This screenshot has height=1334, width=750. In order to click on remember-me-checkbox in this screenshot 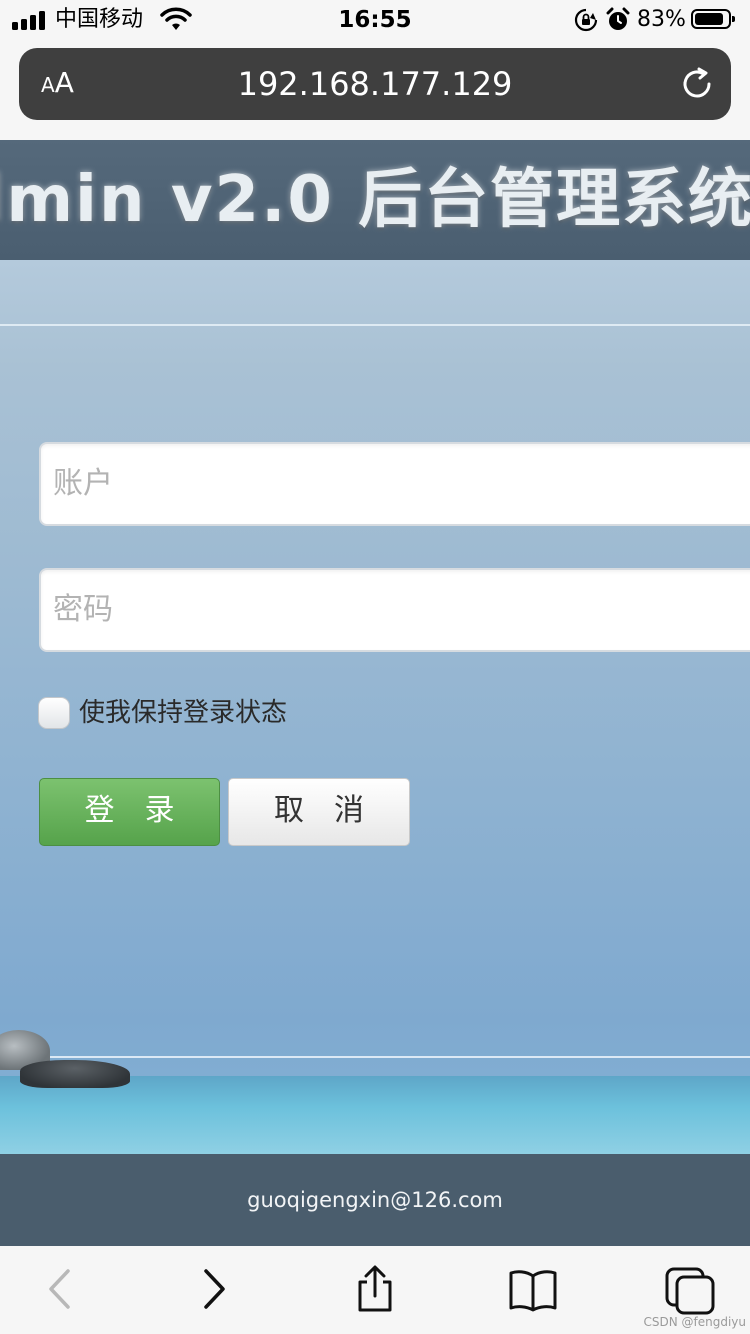, I will do `click(54, 713)`.